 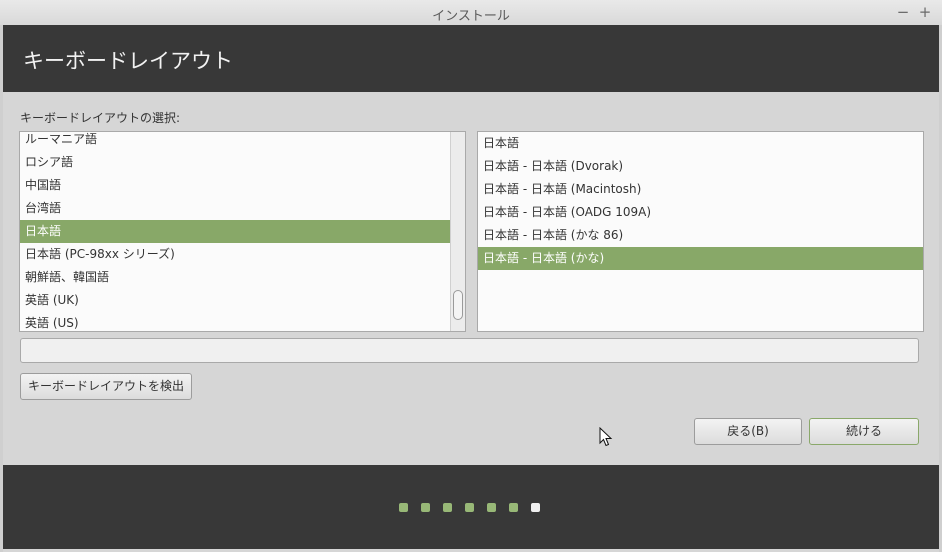 I want to click on minimize-button: −, so click(x=903, y=12).